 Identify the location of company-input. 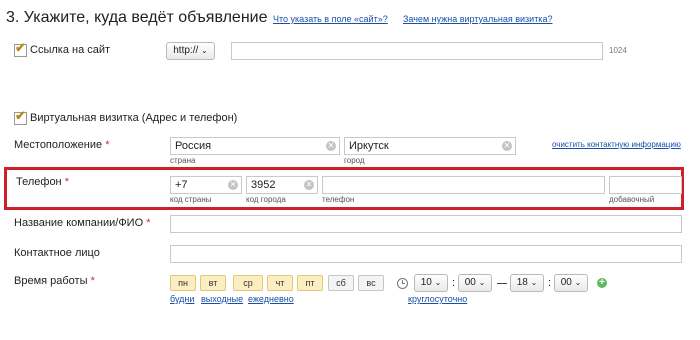
(426, 224).